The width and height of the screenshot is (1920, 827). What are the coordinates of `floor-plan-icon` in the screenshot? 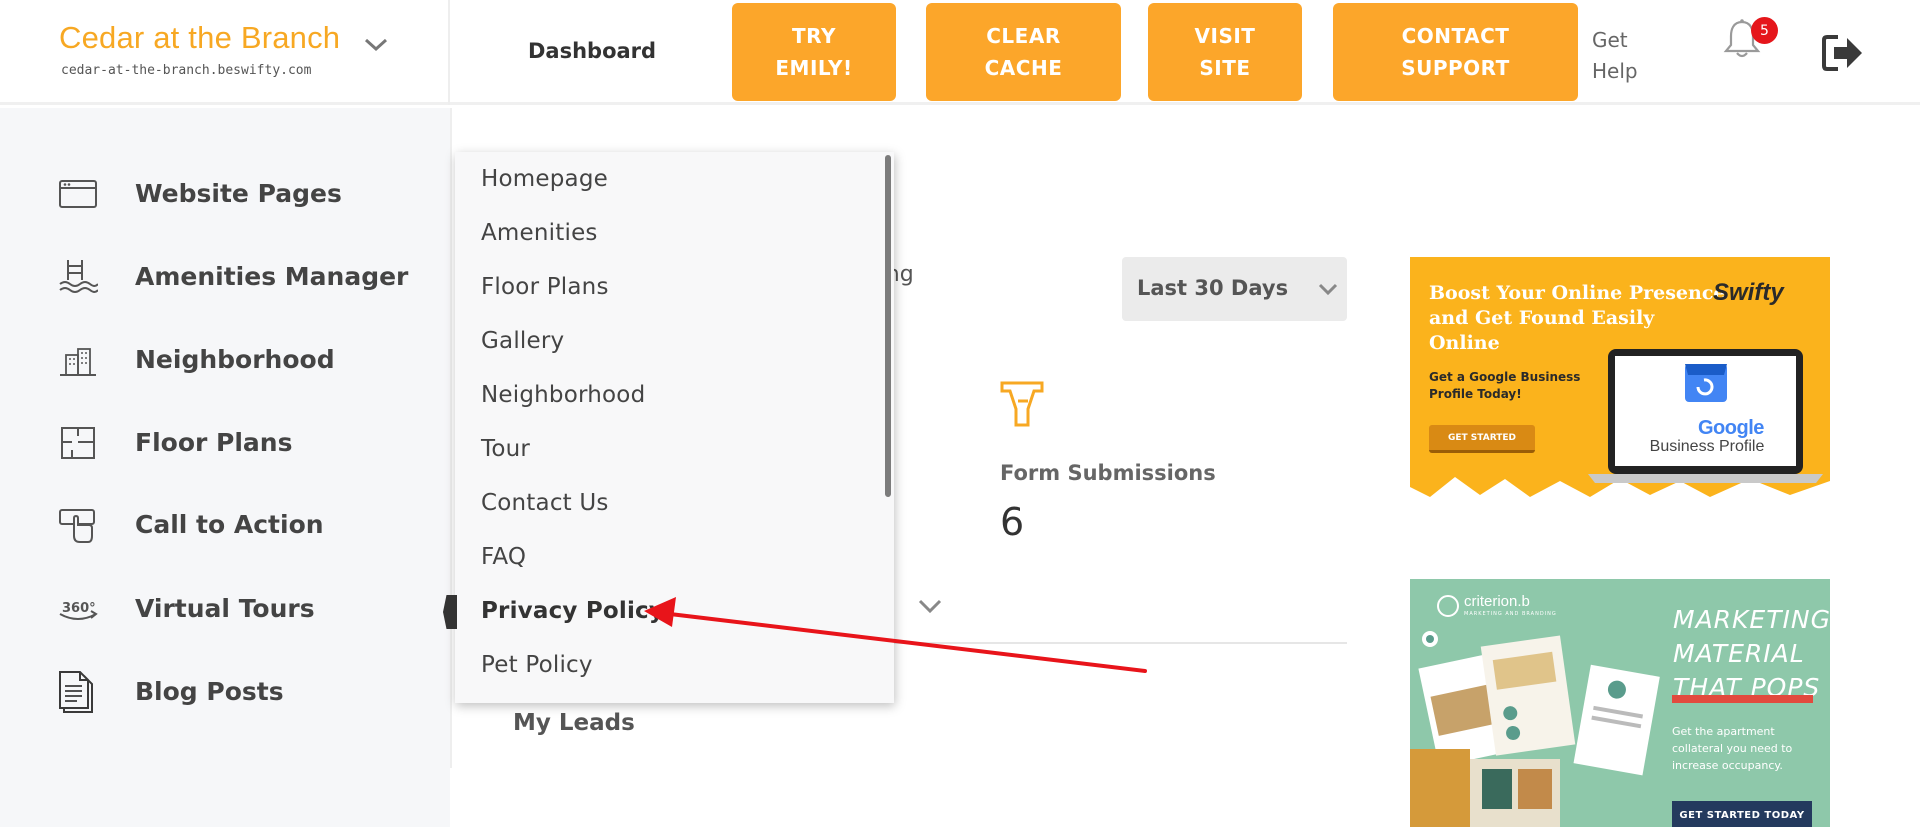 It's located at (78, 443).